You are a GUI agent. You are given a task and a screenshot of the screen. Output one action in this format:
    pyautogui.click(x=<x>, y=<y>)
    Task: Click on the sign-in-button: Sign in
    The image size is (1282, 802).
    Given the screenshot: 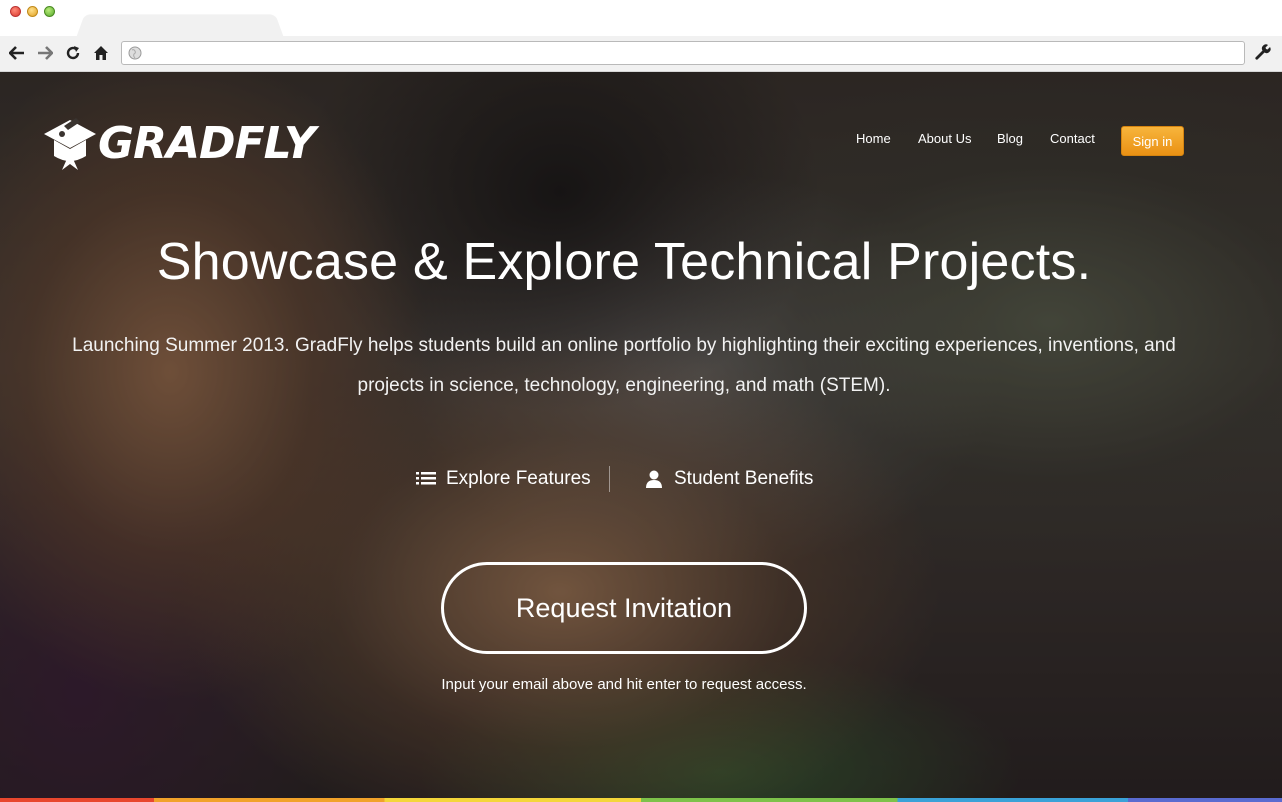 What is the action you would take?
    pyautogui.click(x=1152, y=141)
    